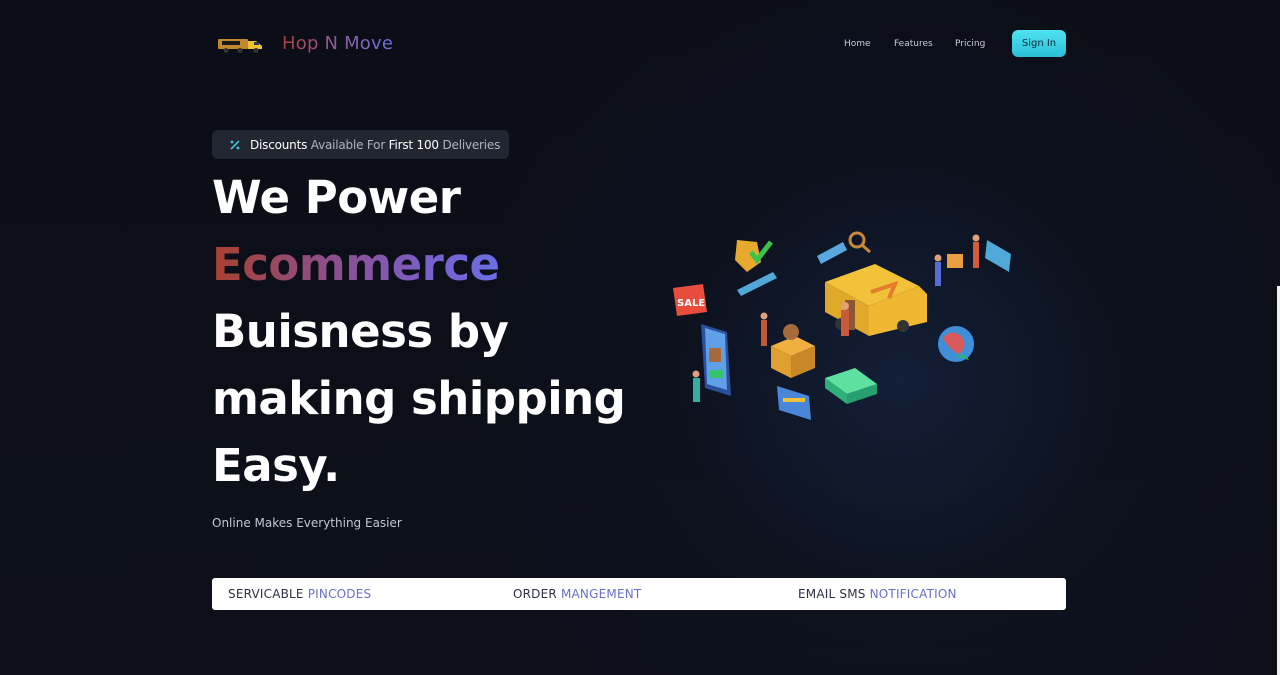 The image size is (1280, 675). What do you see at coordinates (970, 44) in the screenshot?
I see `nav-pricing-link: Pricing` at bounding box center [970, 44].